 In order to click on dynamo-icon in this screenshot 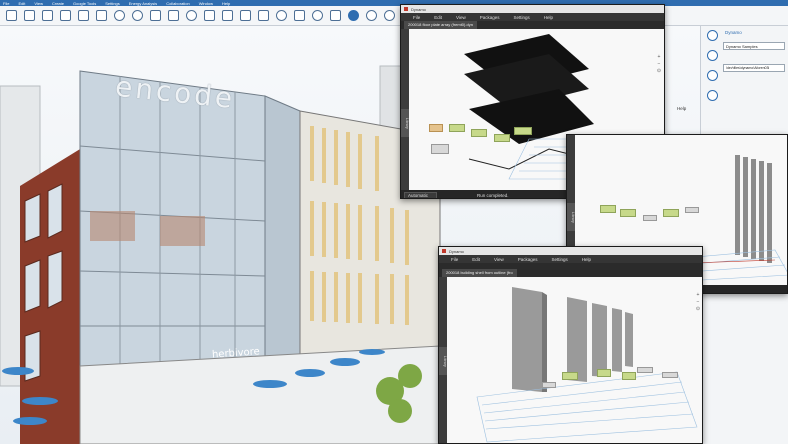, I will do `click(353, 15)`.